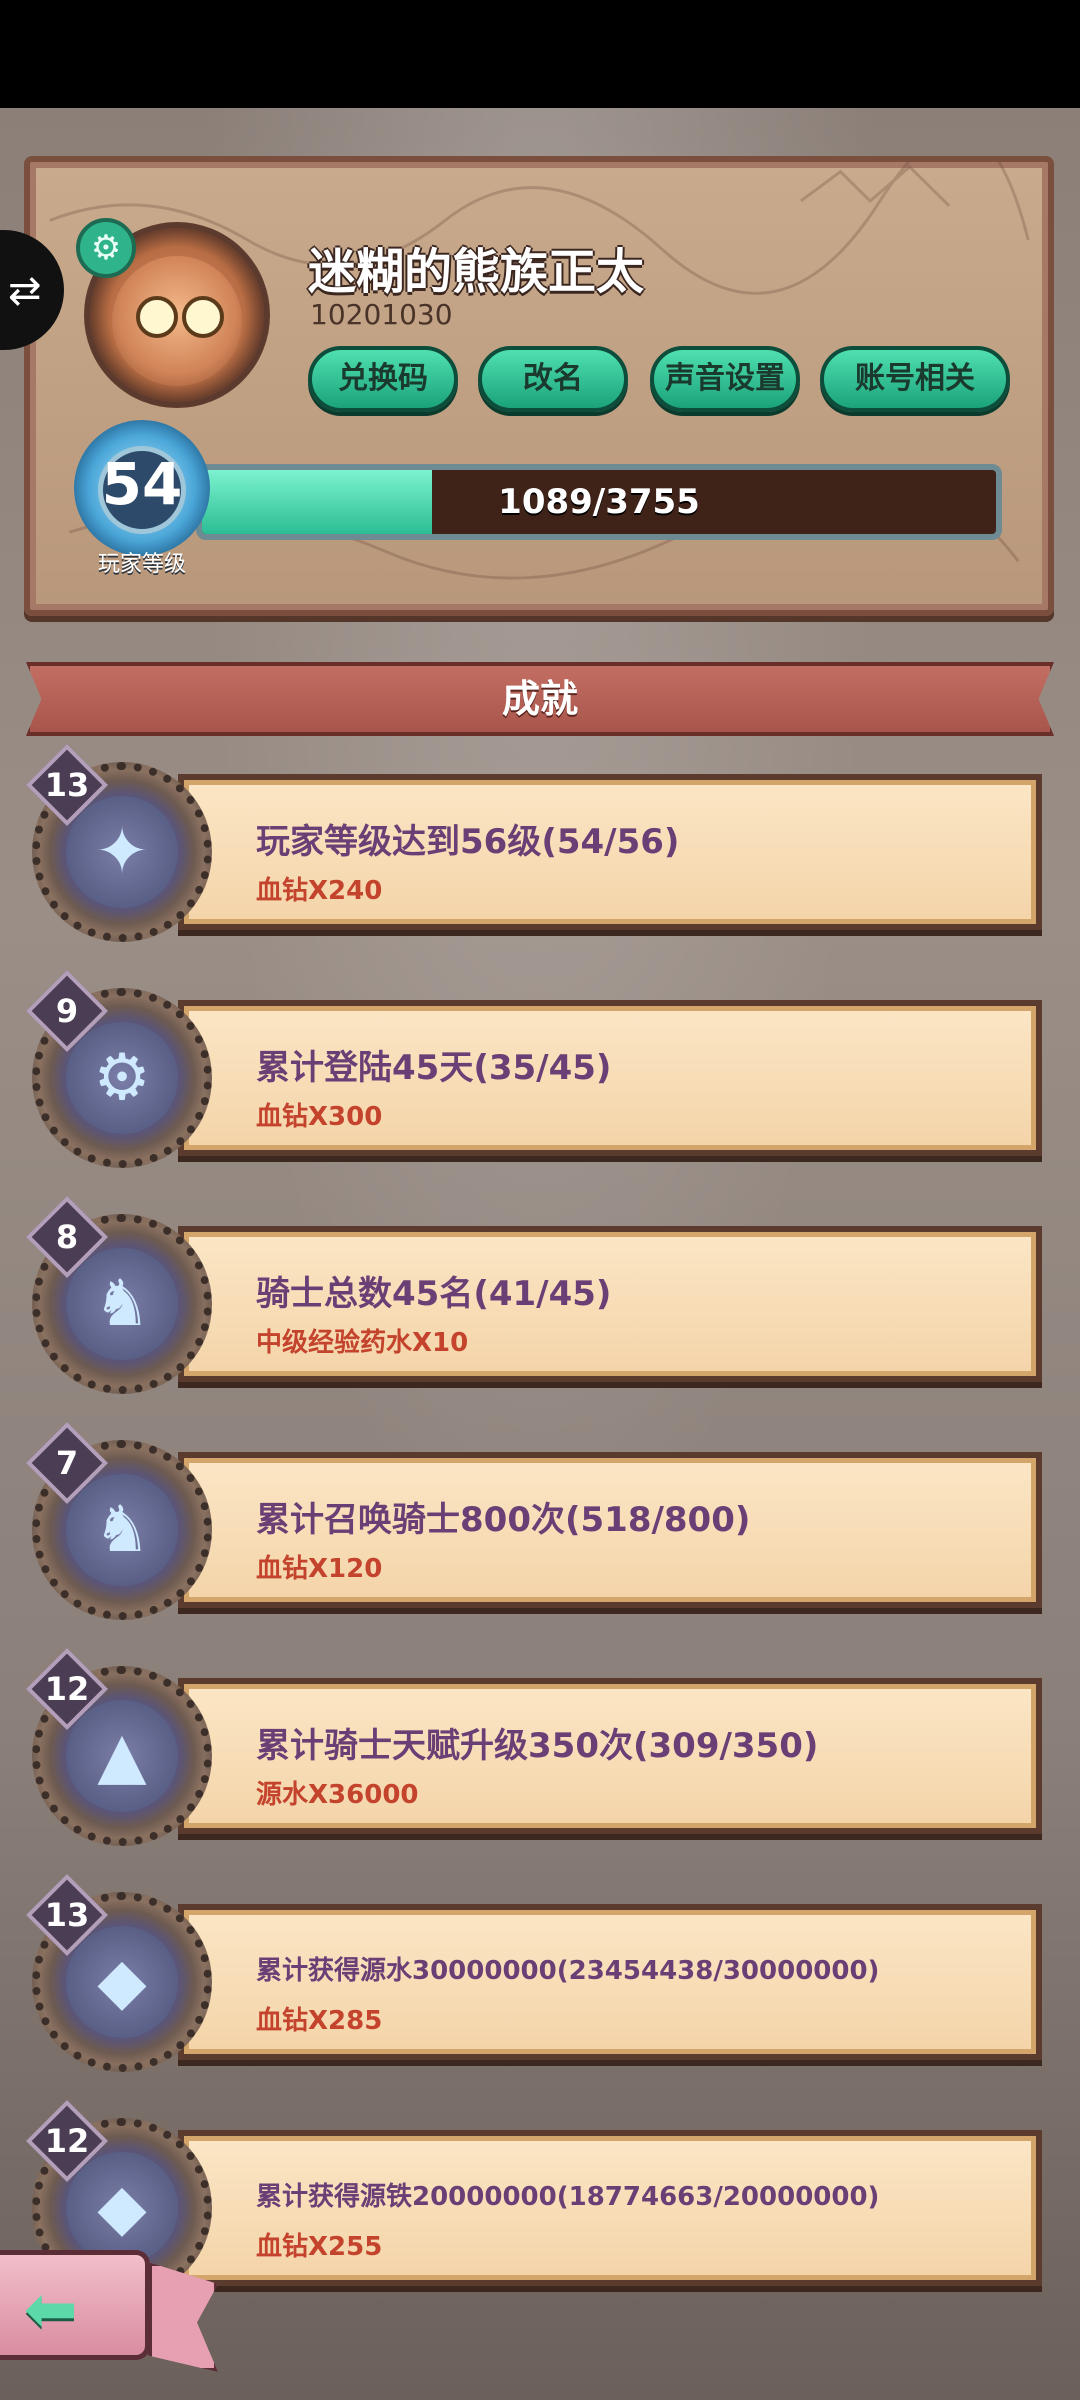 This screenshot has height=2400, width=1080. I want to click on achievement-item: ⚙ 9 累计登陆45天(35/45) 血钻X300, so click(533, 1070).